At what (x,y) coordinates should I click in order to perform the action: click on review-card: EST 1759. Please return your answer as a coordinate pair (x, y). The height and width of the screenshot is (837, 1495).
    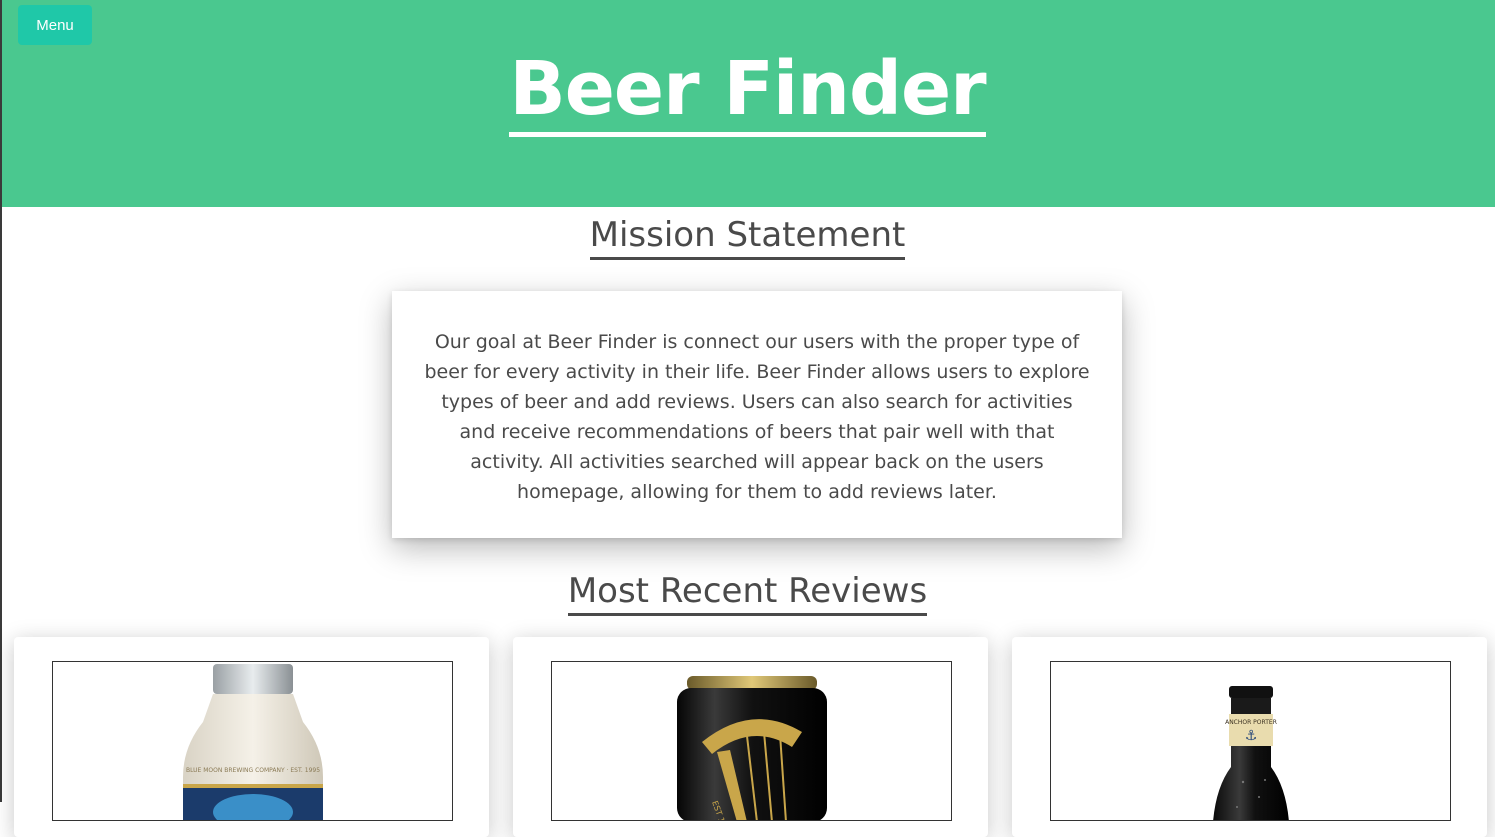
    Looking at the image, I should click on (750, 737).